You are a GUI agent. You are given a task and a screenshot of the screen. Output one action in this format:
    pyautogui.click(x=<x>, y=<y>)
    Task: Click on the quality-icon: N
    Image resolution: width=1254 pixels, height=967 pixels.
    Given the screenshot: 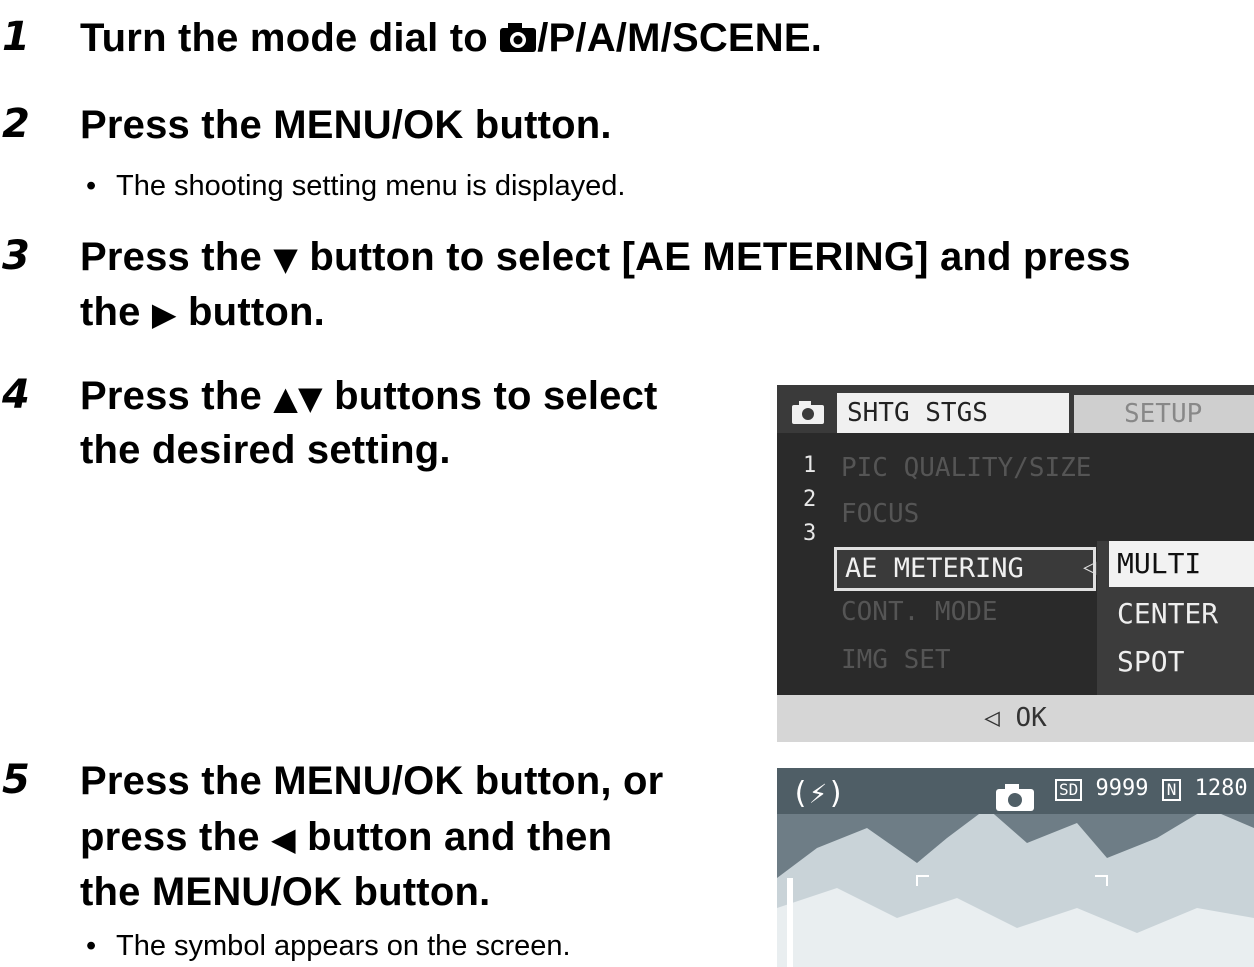 What is the action you would take?
    pyautogui.click(x=1171, y=790)
    